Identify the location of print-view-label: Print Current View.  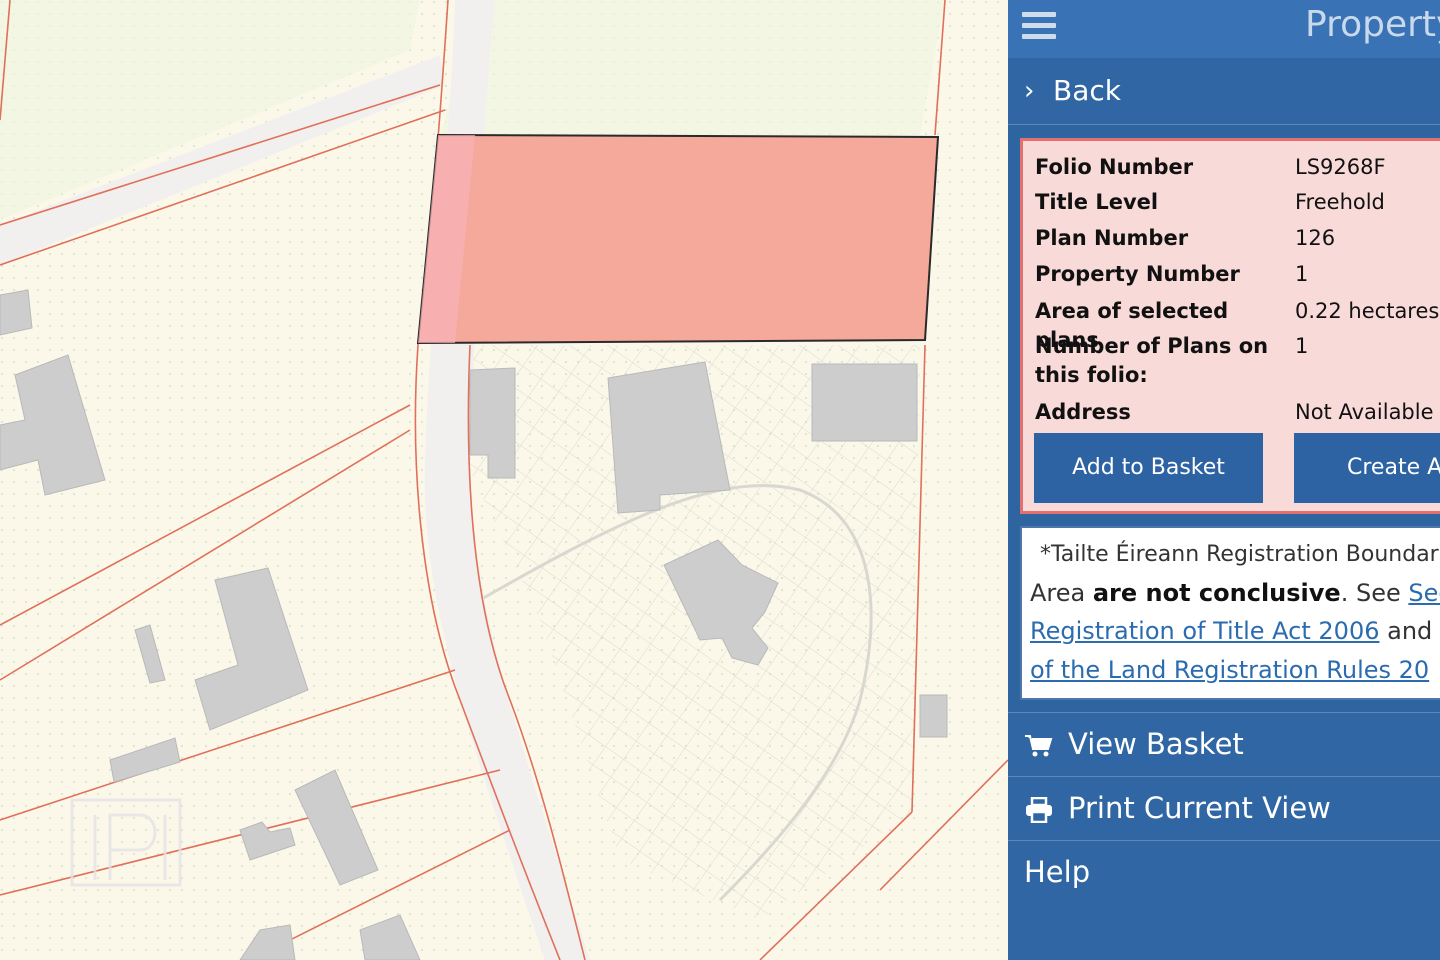
(1199, 808).